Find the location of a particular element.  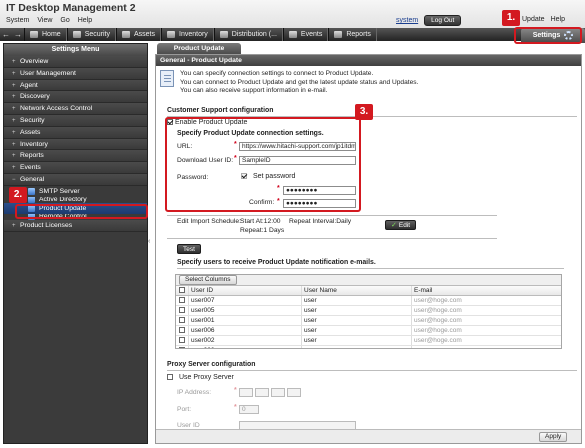

divider is located at coordinates (332, 238).